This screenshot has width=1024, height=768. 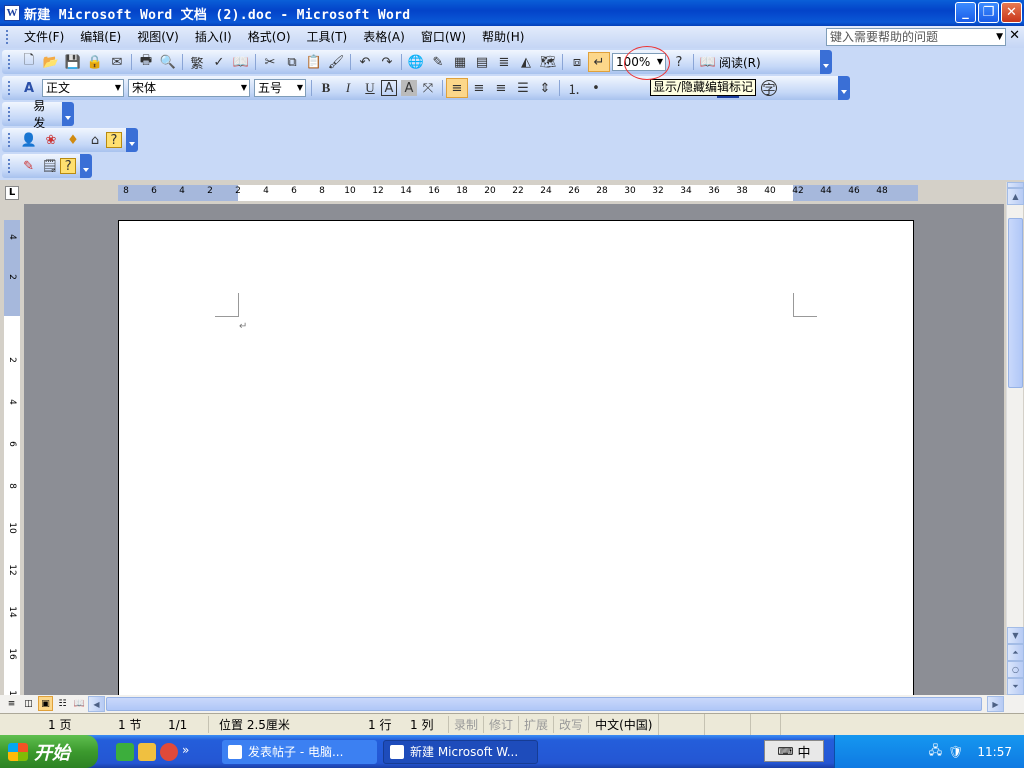 What do you see at coordinates (336, 62) in the screenshot?
I see `format-painter-icon: 🖌` at bounding box center [336, 62].